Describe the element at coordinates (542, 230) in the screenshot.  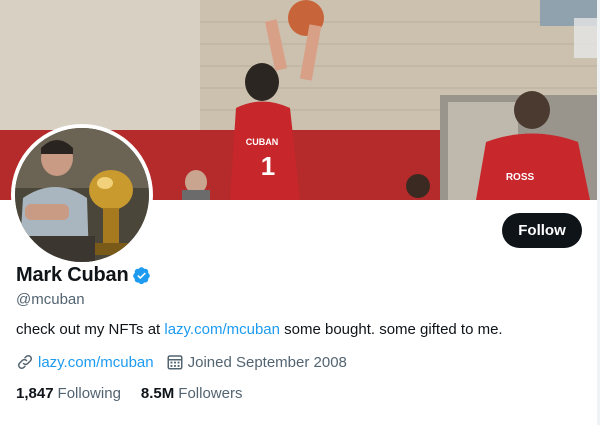
I see `follow-button: Follow` at that location.